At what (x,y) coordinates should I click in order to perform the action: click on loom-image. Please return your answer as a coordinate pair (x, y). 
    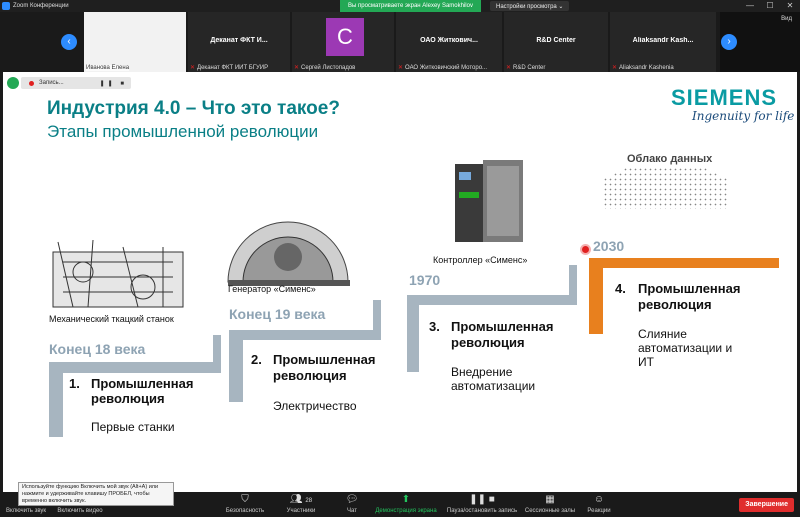
    Looking at the image, I should click on (118, 273).